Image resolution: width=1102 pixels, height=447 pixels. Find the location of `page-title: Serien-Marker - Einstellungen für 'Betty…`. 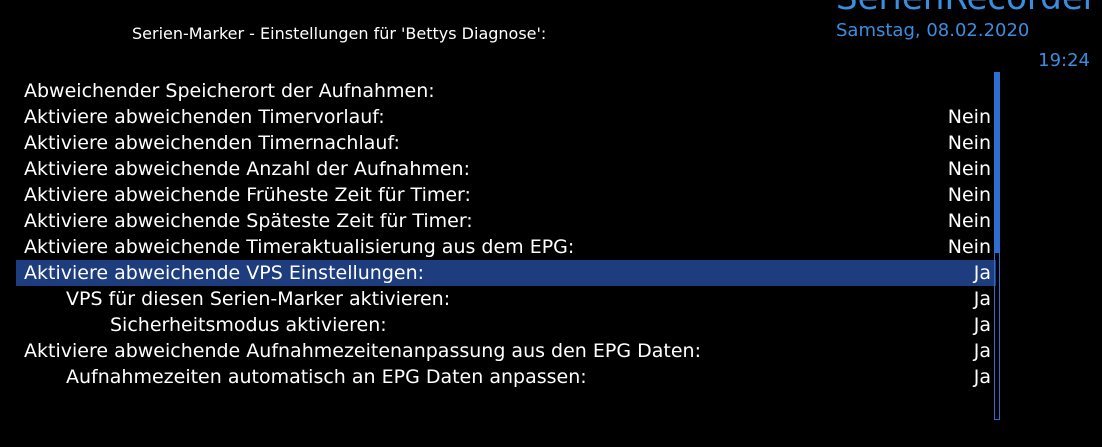

page-title: Serien-Marker - Einstellungen für 'Betty… is located at coordinates (339, 33).